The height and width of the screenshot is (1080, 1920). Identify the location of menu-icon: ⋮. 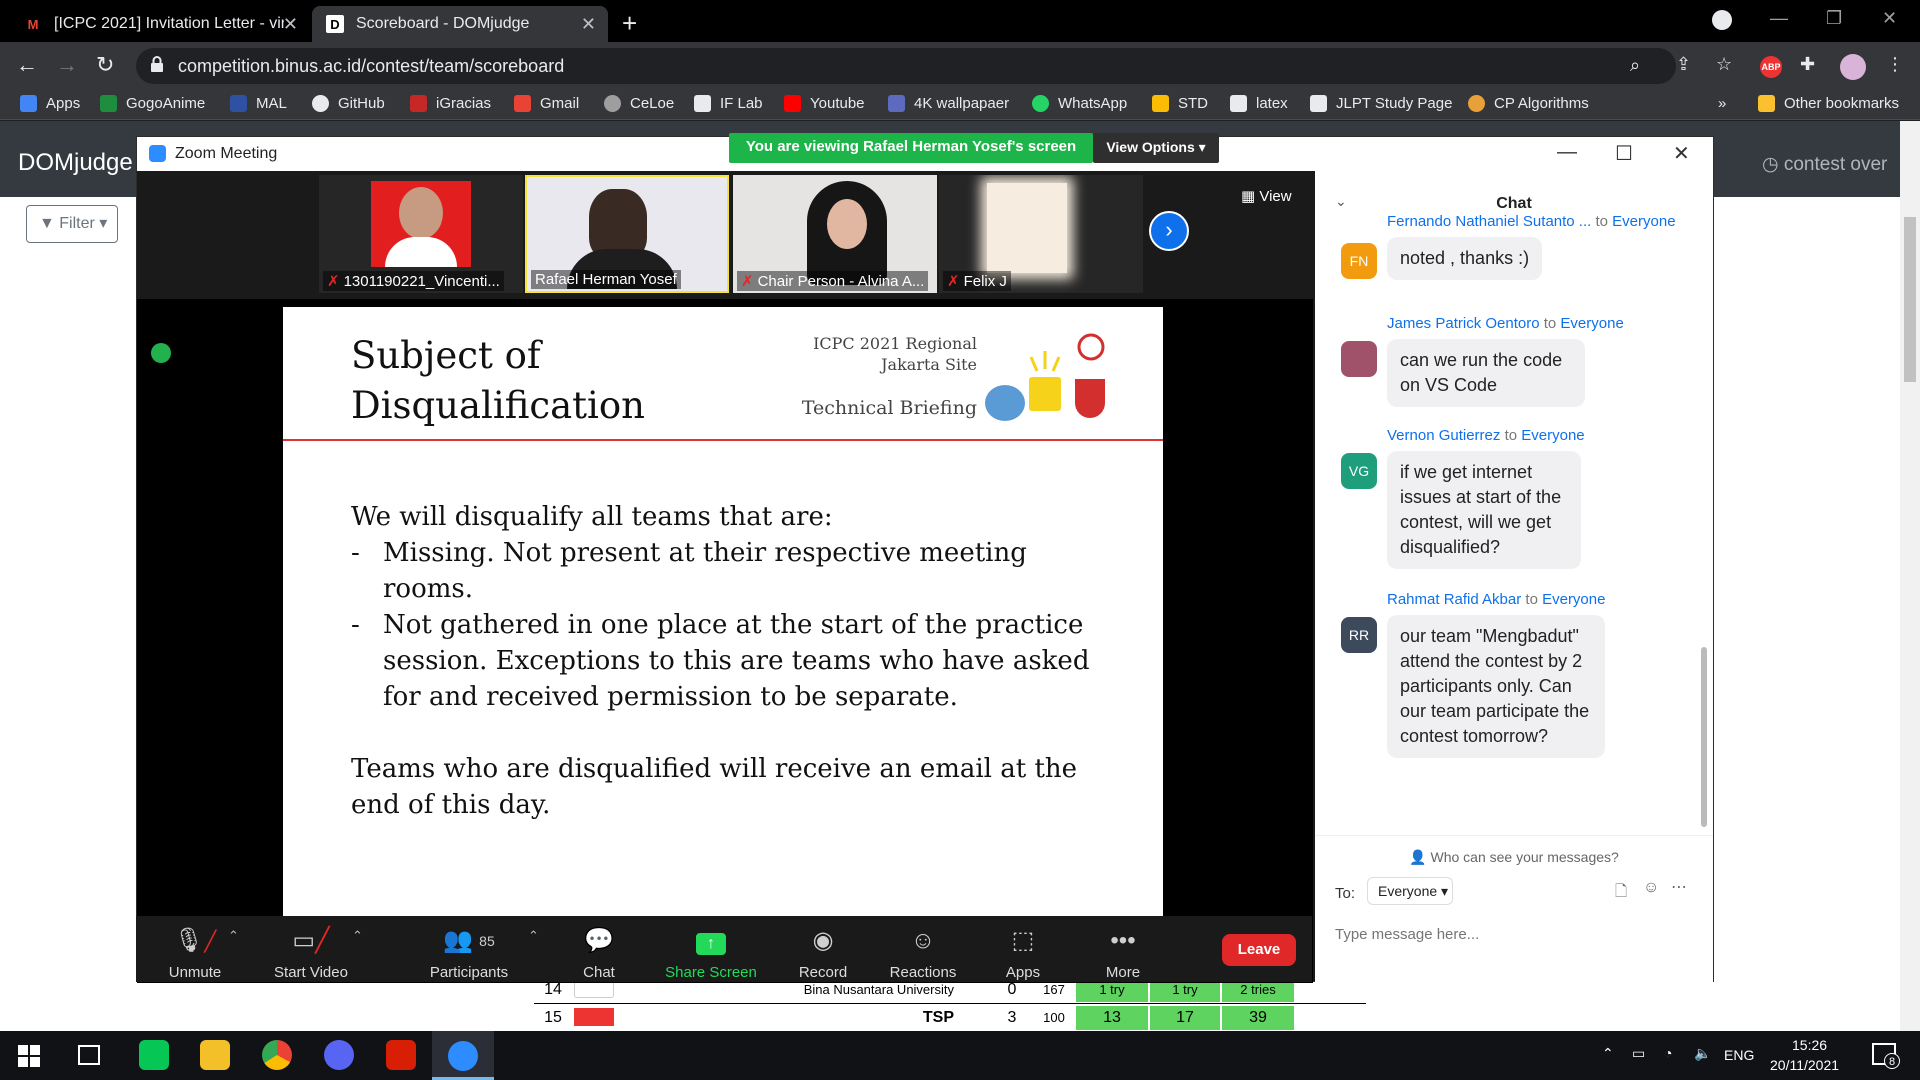
(1895, 64).